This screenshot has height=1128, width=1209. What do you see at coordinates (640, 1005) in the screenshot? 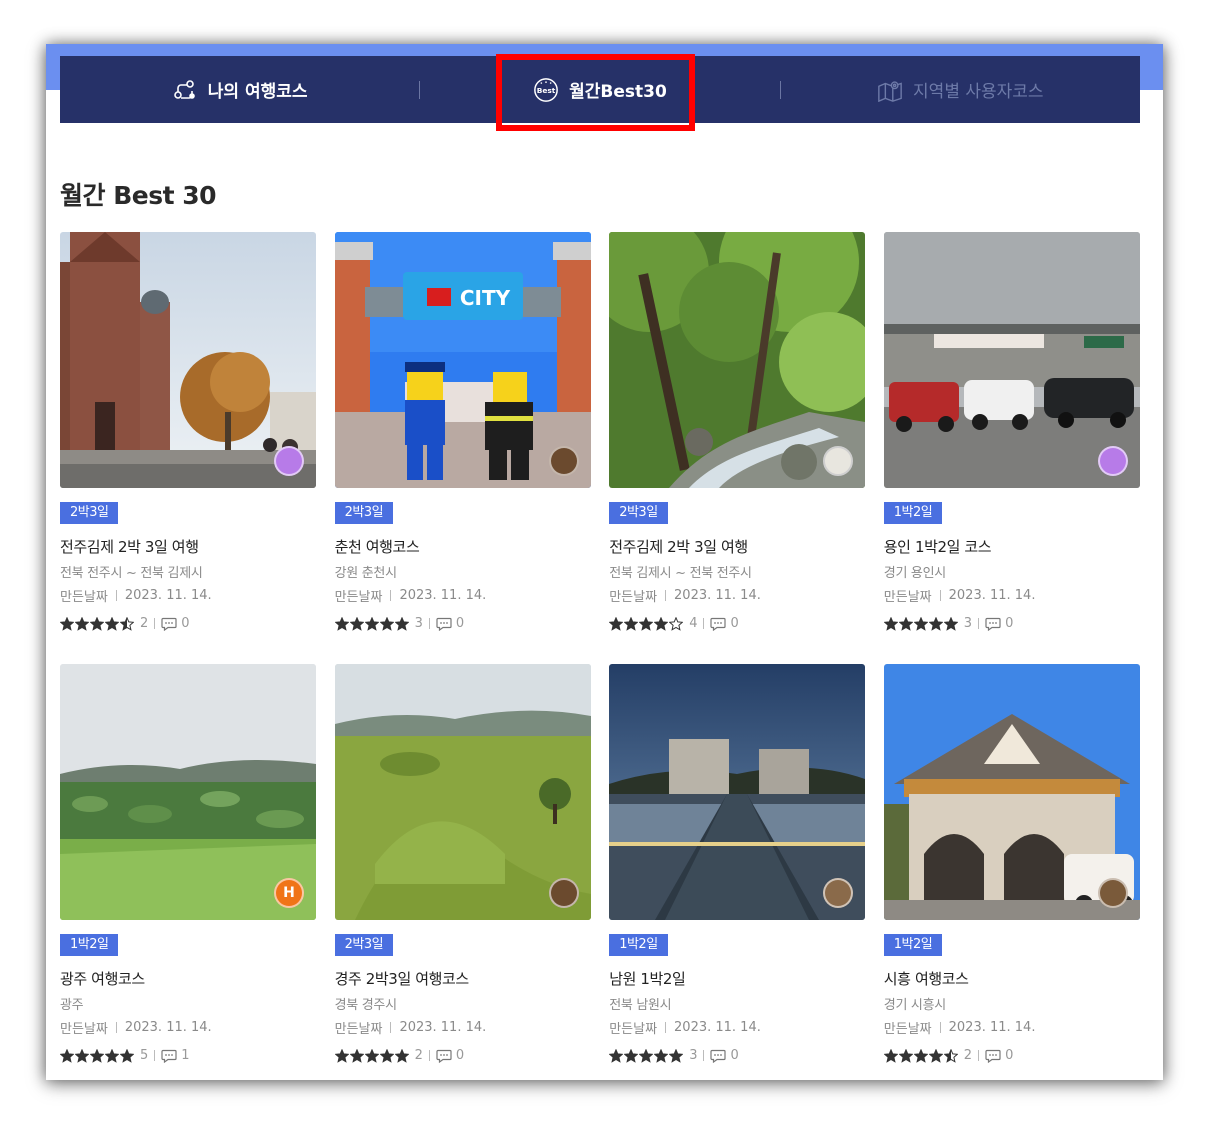
I see `course-region: 전북 남원시` at bounding box center [640, 1005].